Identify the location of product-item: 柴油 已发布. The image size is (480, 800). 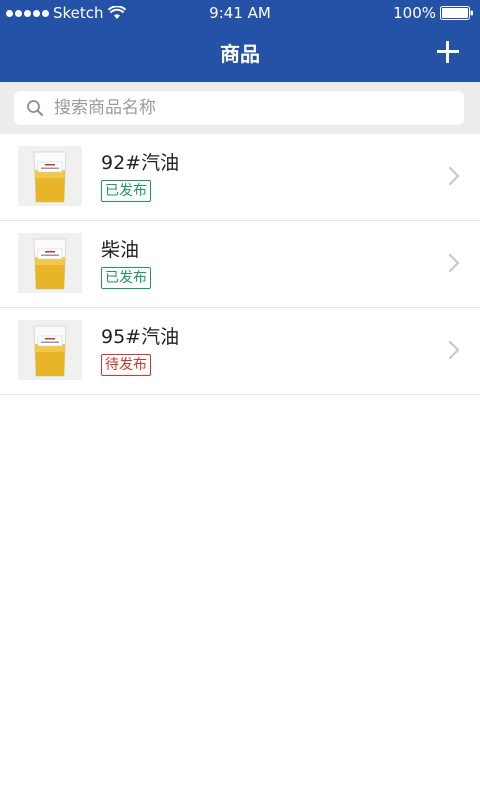
(240, 264).